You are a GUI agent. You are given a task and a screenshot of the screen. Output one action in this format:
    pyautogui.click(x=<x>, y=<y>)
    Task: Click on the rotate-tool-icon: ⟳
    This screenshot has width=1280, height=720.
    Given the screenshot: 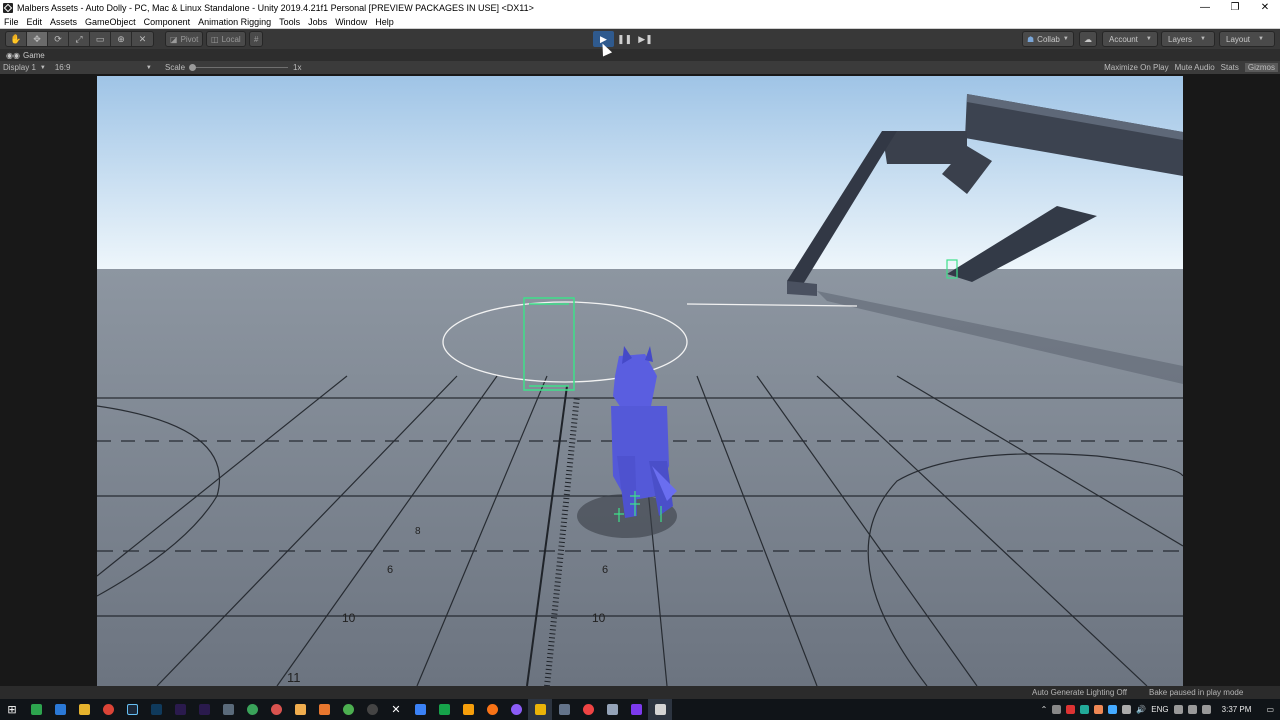 What is the action you would take?
    pyautogui.click(x=58, y=39)
    